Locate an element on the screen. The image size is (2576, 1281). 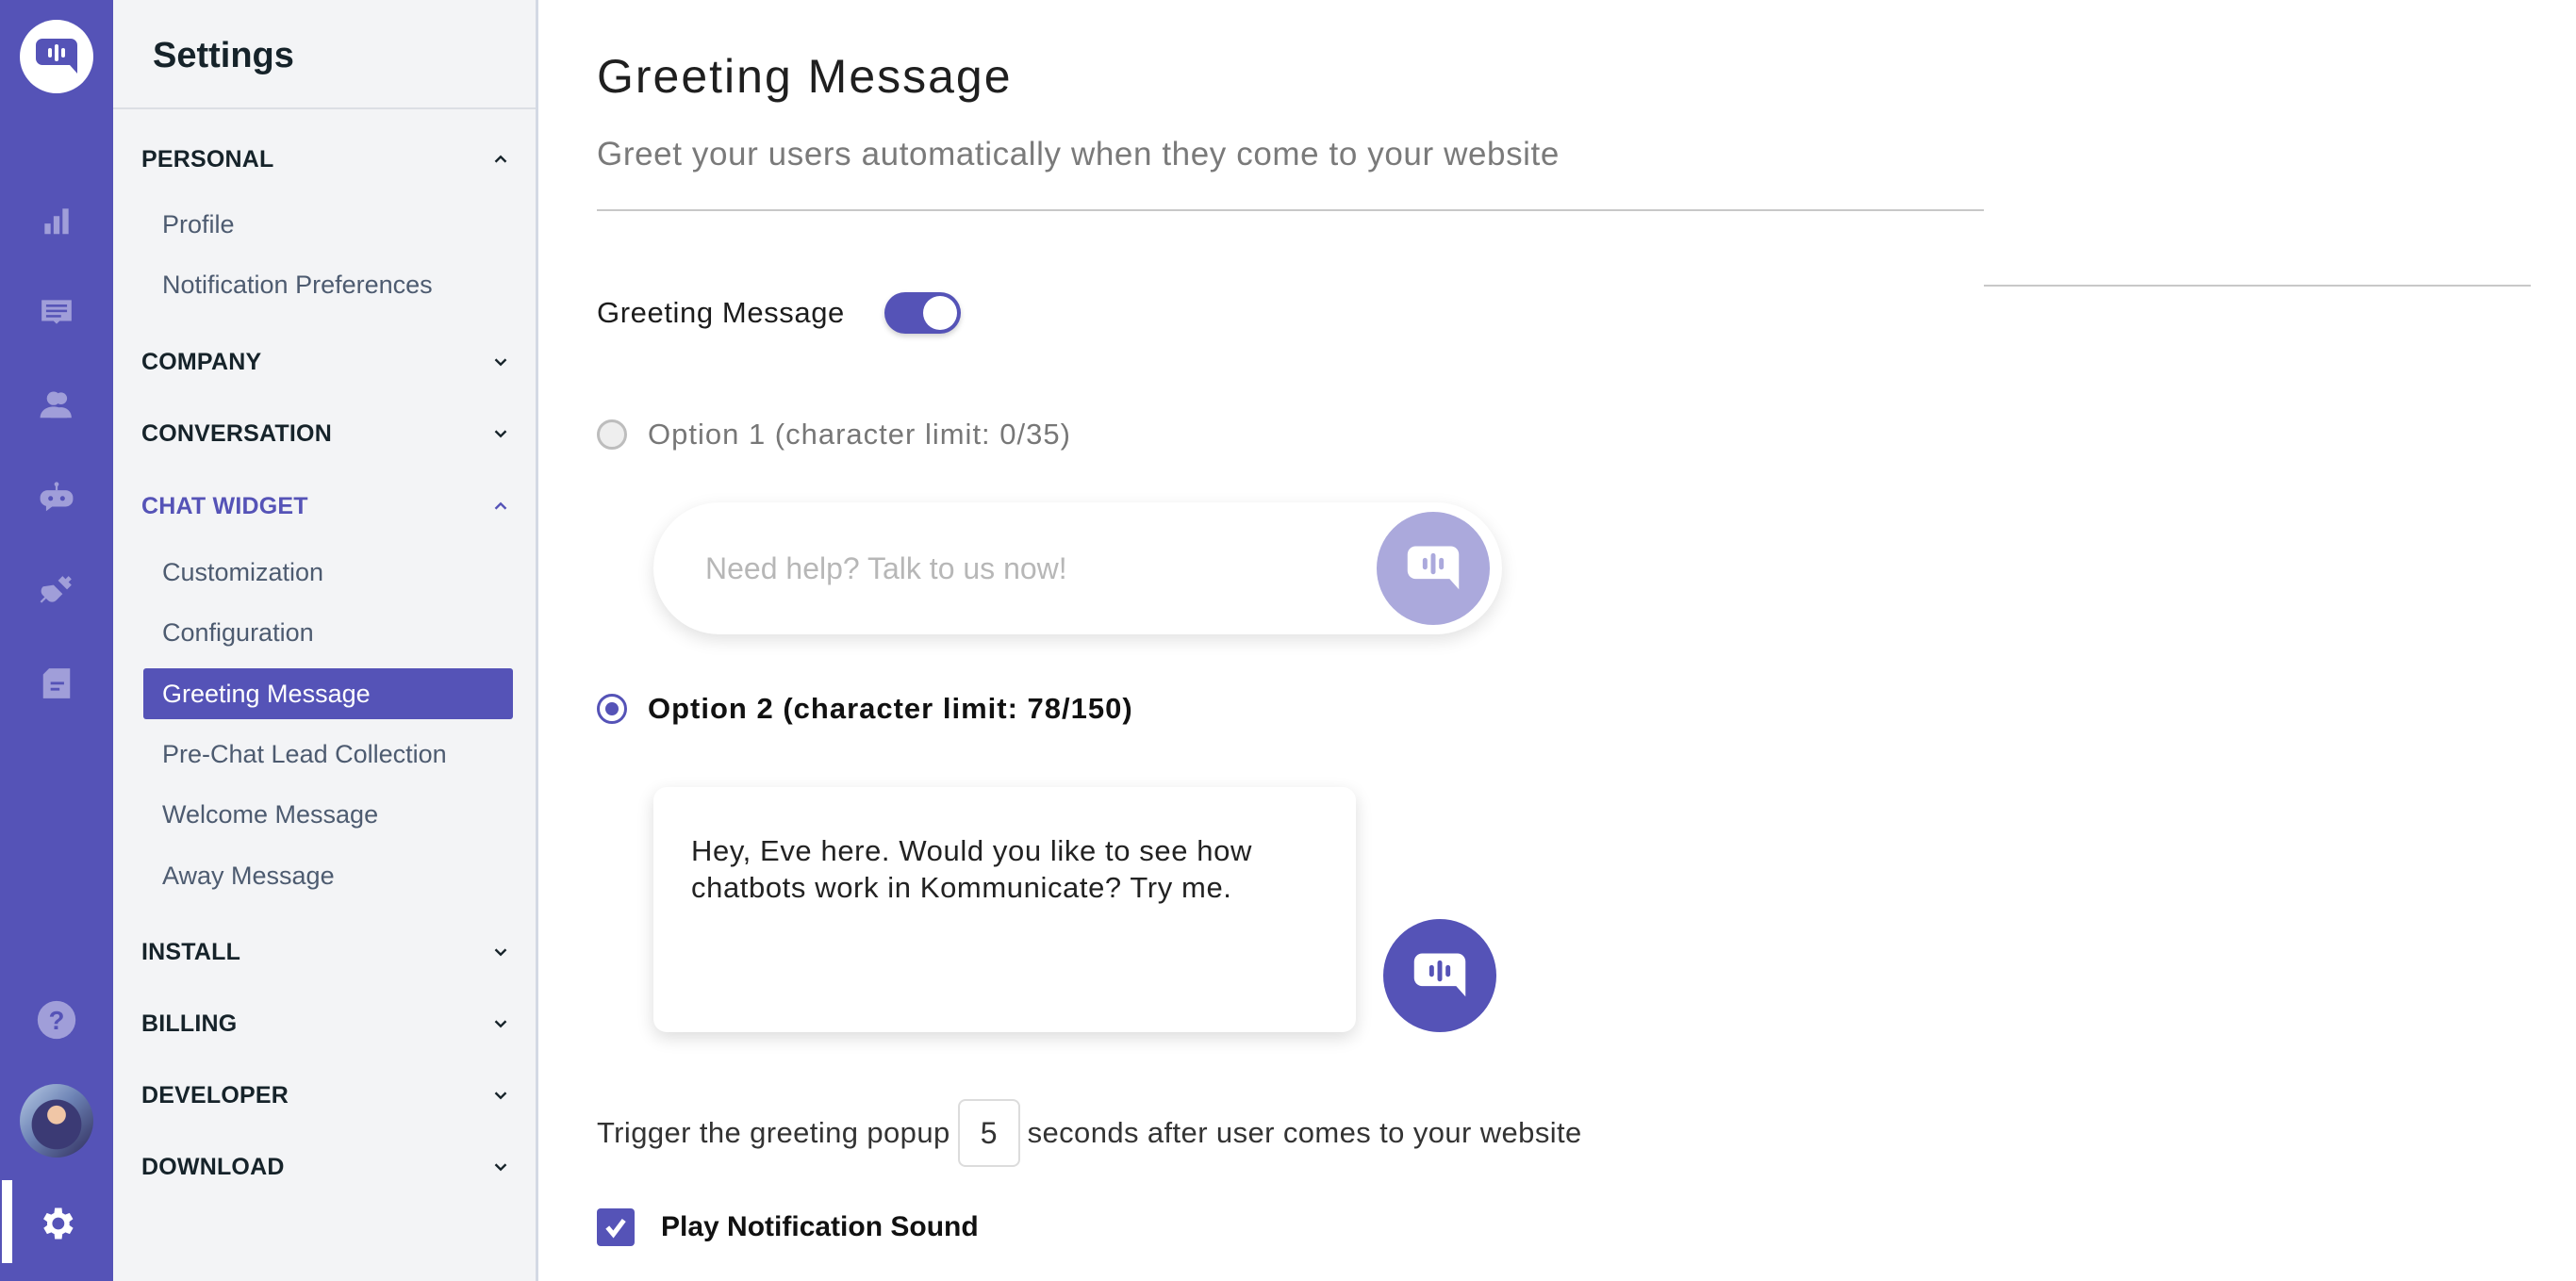
chat-message-icon is located at coordinates (56, 312).